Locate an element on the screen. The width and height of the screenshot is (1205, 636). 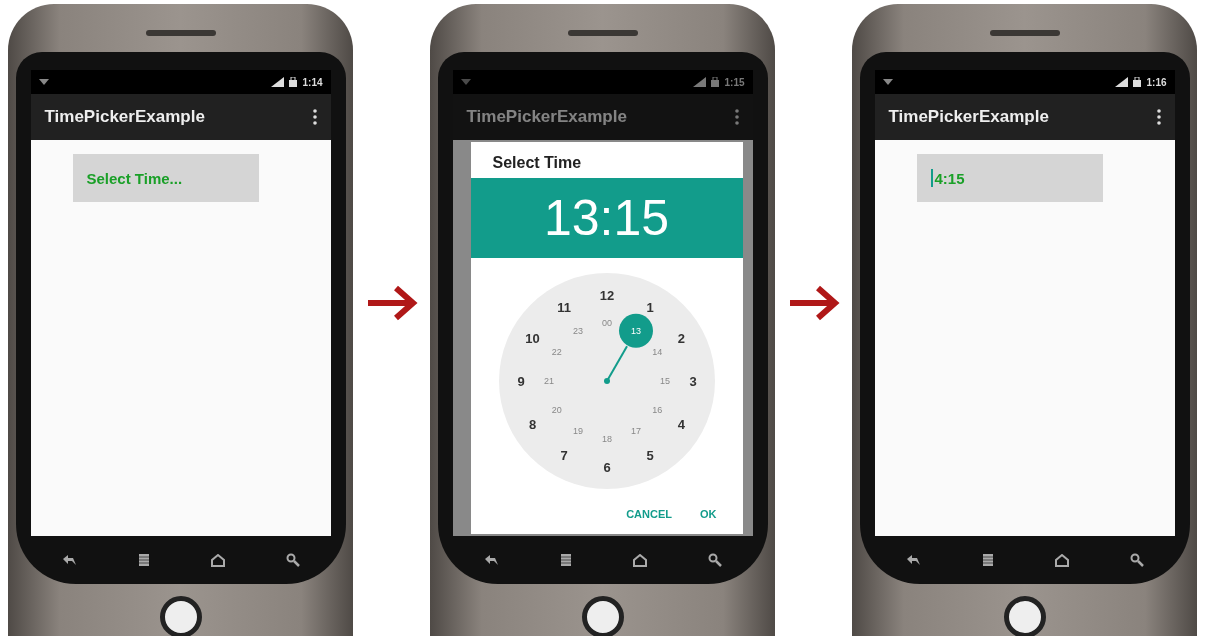
hour-number: 10 is located at coordinates (532, 338).